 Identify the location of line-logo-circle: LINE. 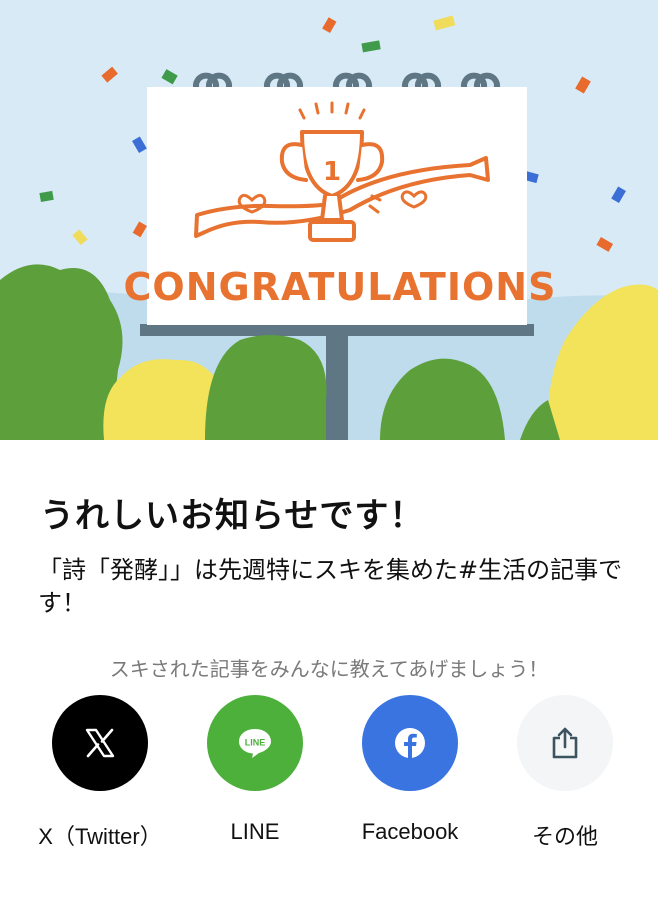
(255, 743).